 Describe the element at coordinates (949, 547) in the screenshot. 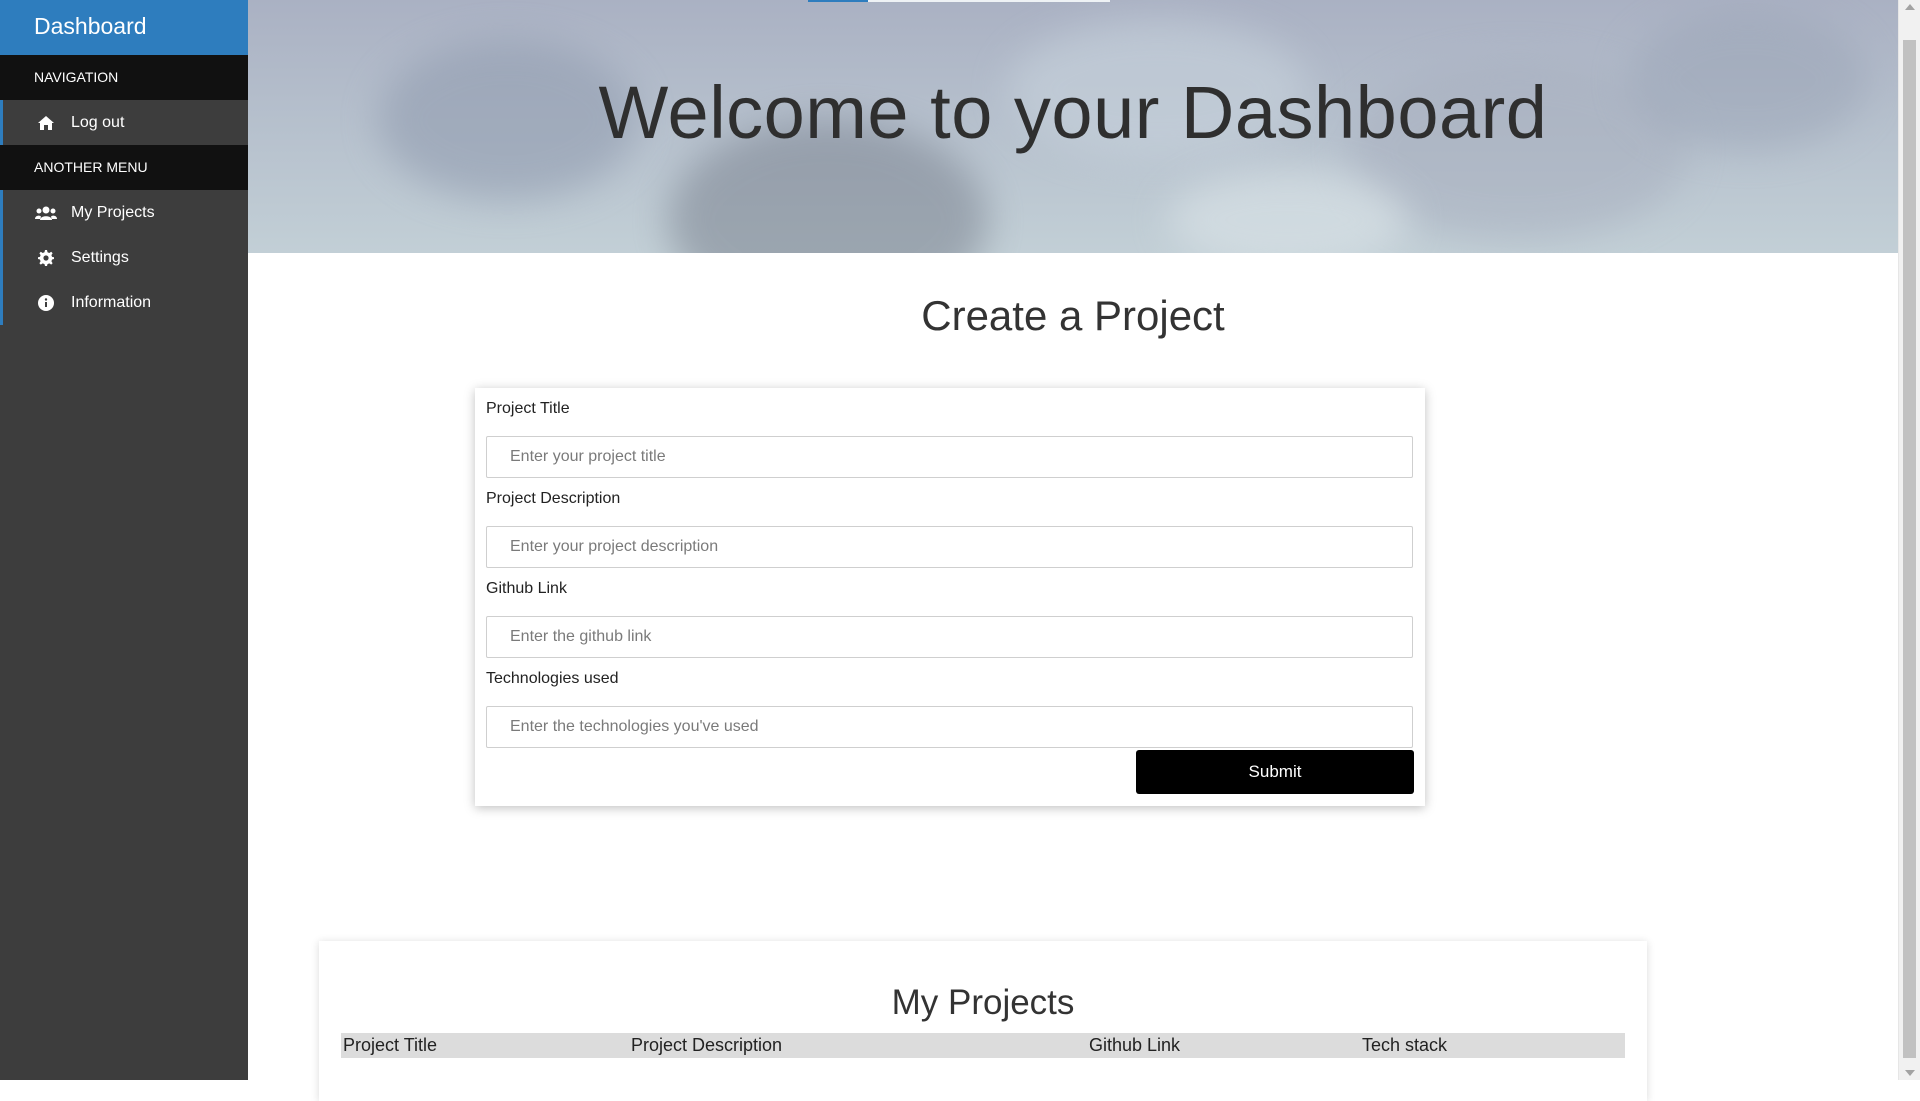

I see `project-description-input` at that location.